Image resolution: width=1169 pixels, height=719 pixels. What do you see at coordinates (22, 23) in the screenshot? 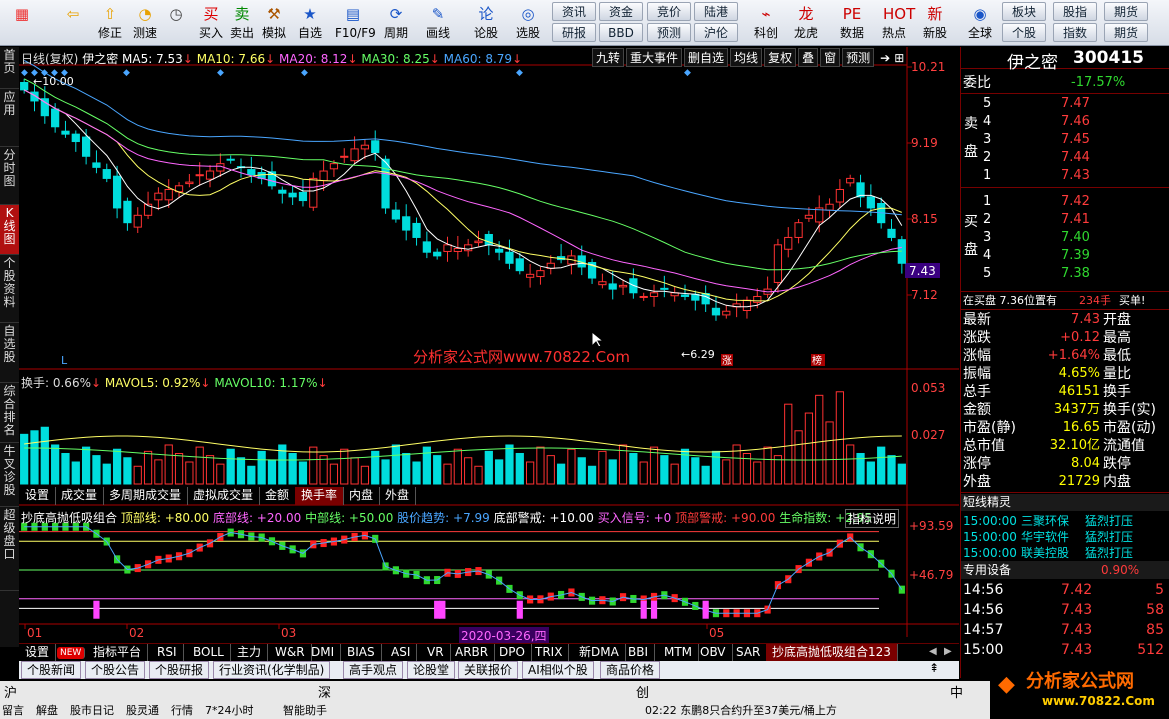
I see `toolbar-button-0: ▦` at bounding box center [22, 23].